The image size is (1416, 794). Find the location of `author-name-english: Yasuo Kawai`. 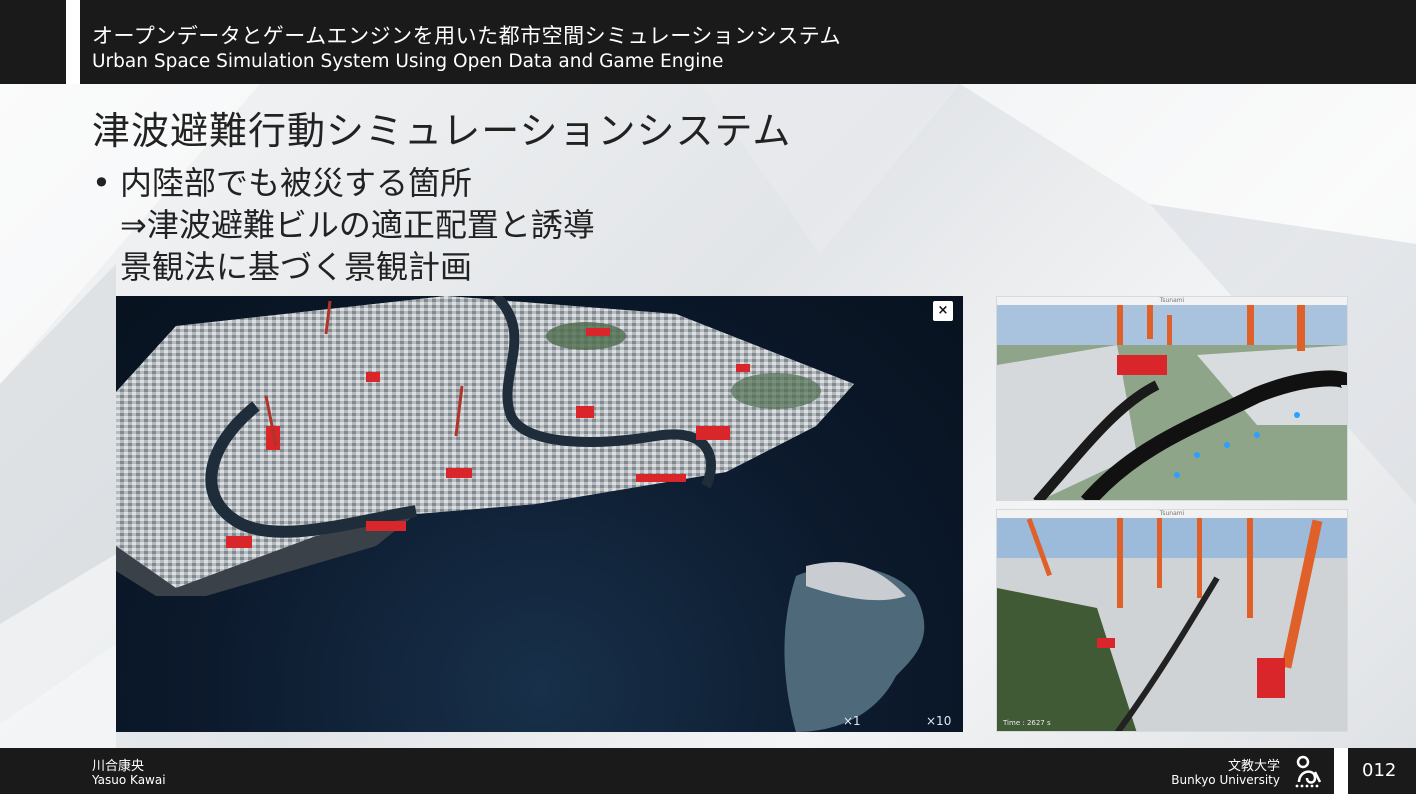

author-name-english: Yasuo Kawai is located at coordinates (129, 780).